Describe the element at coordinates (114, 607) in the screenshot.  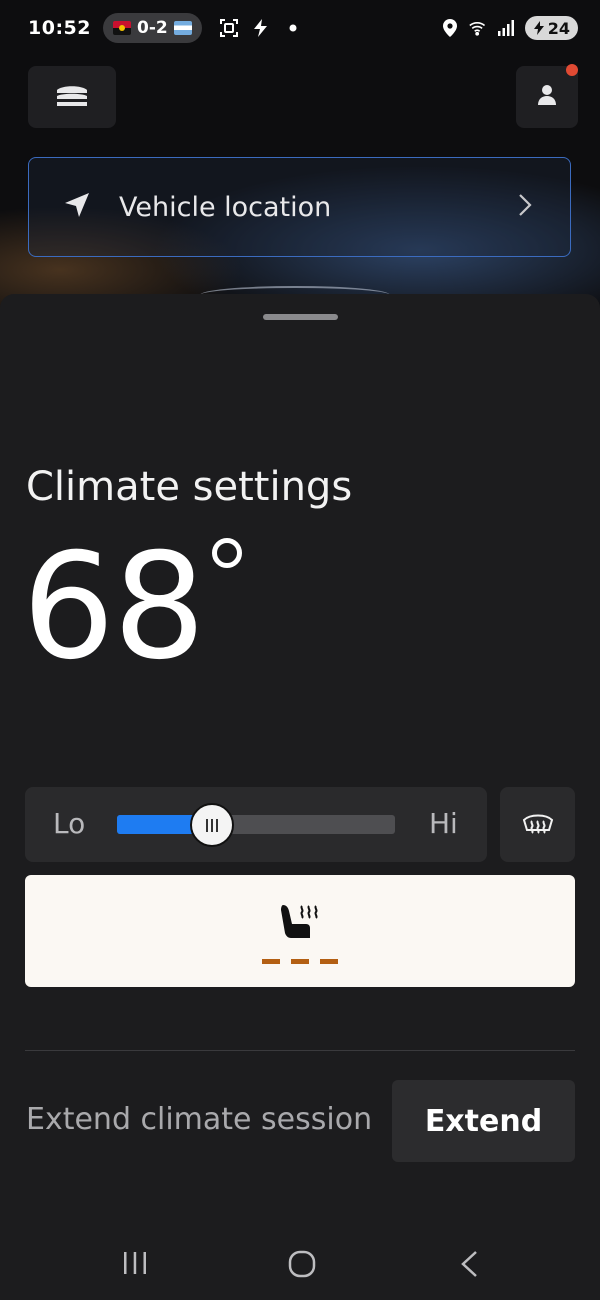
I see `temperature-value: 68` at that location.